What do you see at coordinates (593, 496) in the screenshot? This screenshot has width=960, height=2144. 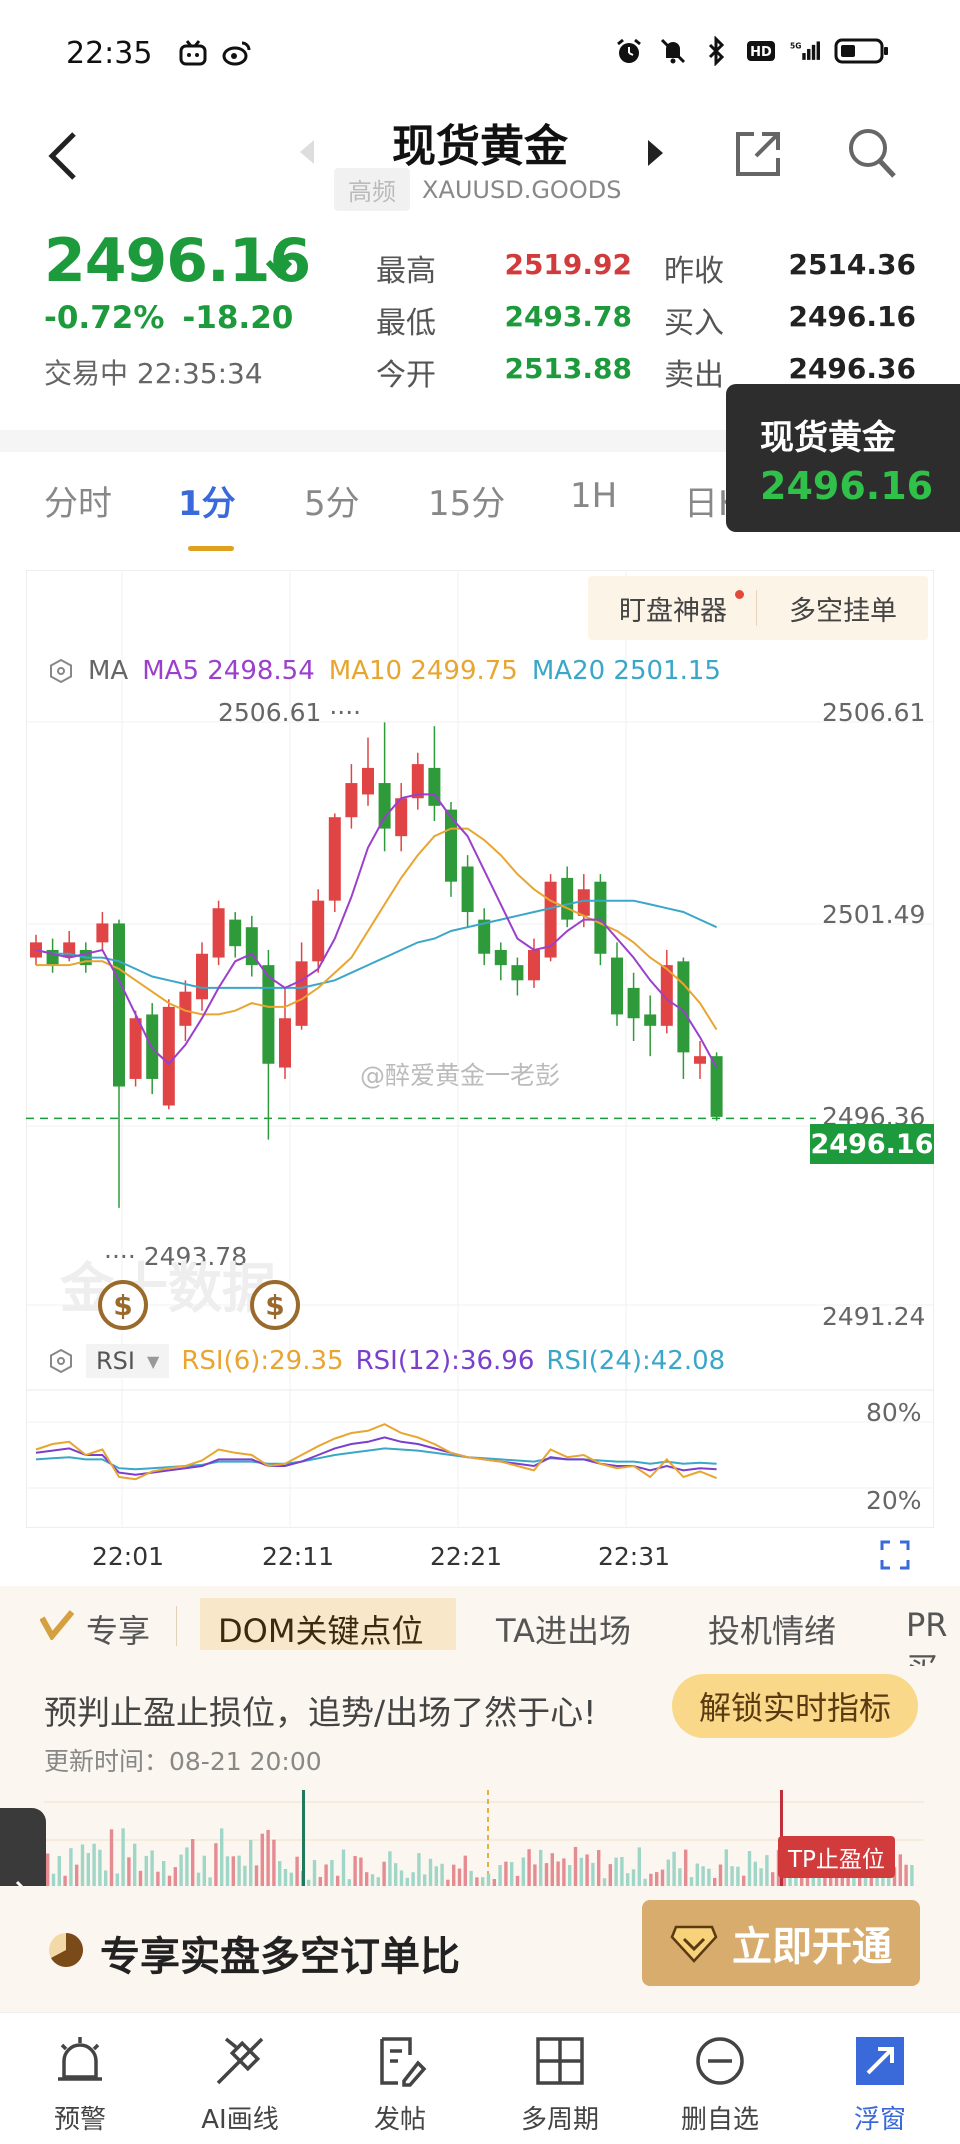 I see `tab-1h: 1H` at bounding box center [593, 496].